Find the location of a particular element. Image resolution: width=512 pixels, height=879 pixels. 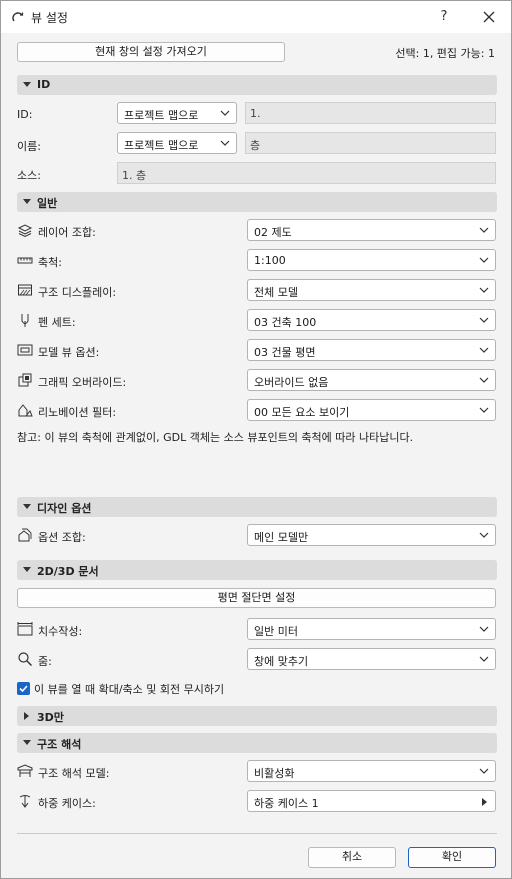

model-view-options-dropdown: 03 건물 평면 is located at coordinates (371, 350).